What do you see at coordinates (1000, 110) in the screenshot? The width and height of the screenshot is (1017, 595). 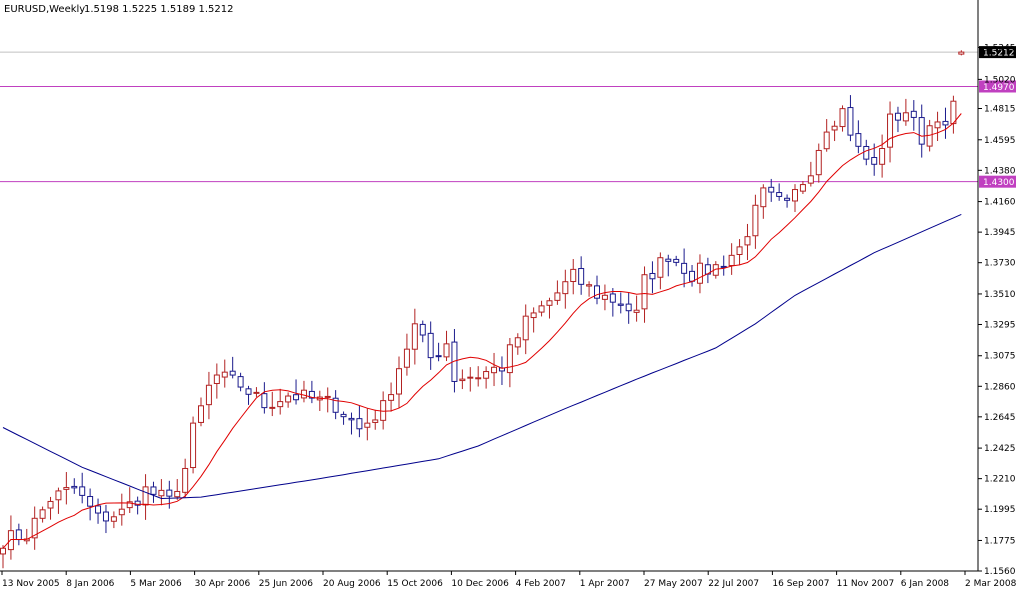 I see `price-tick-label: 1.4815` at bounding box center [1000, 110].